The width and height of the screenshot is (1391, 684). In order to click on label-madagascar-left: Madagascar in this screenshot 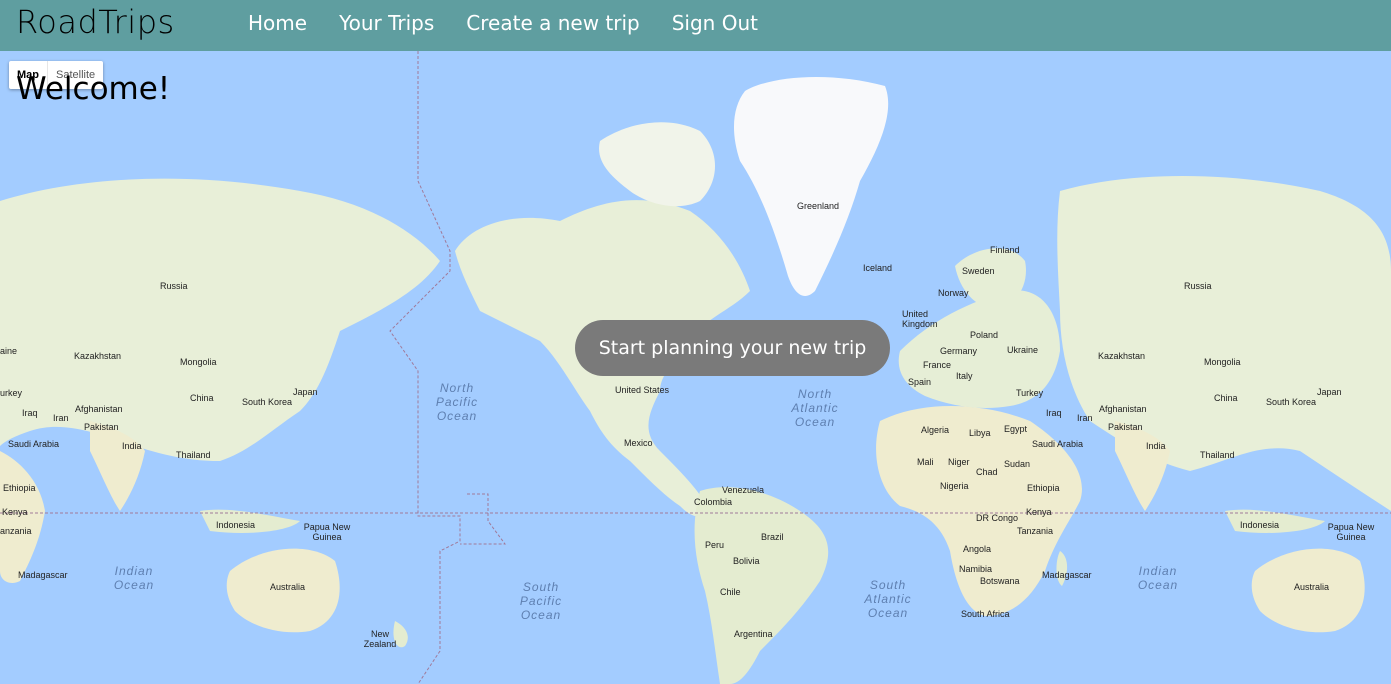, I will do `click(43, 575)`.